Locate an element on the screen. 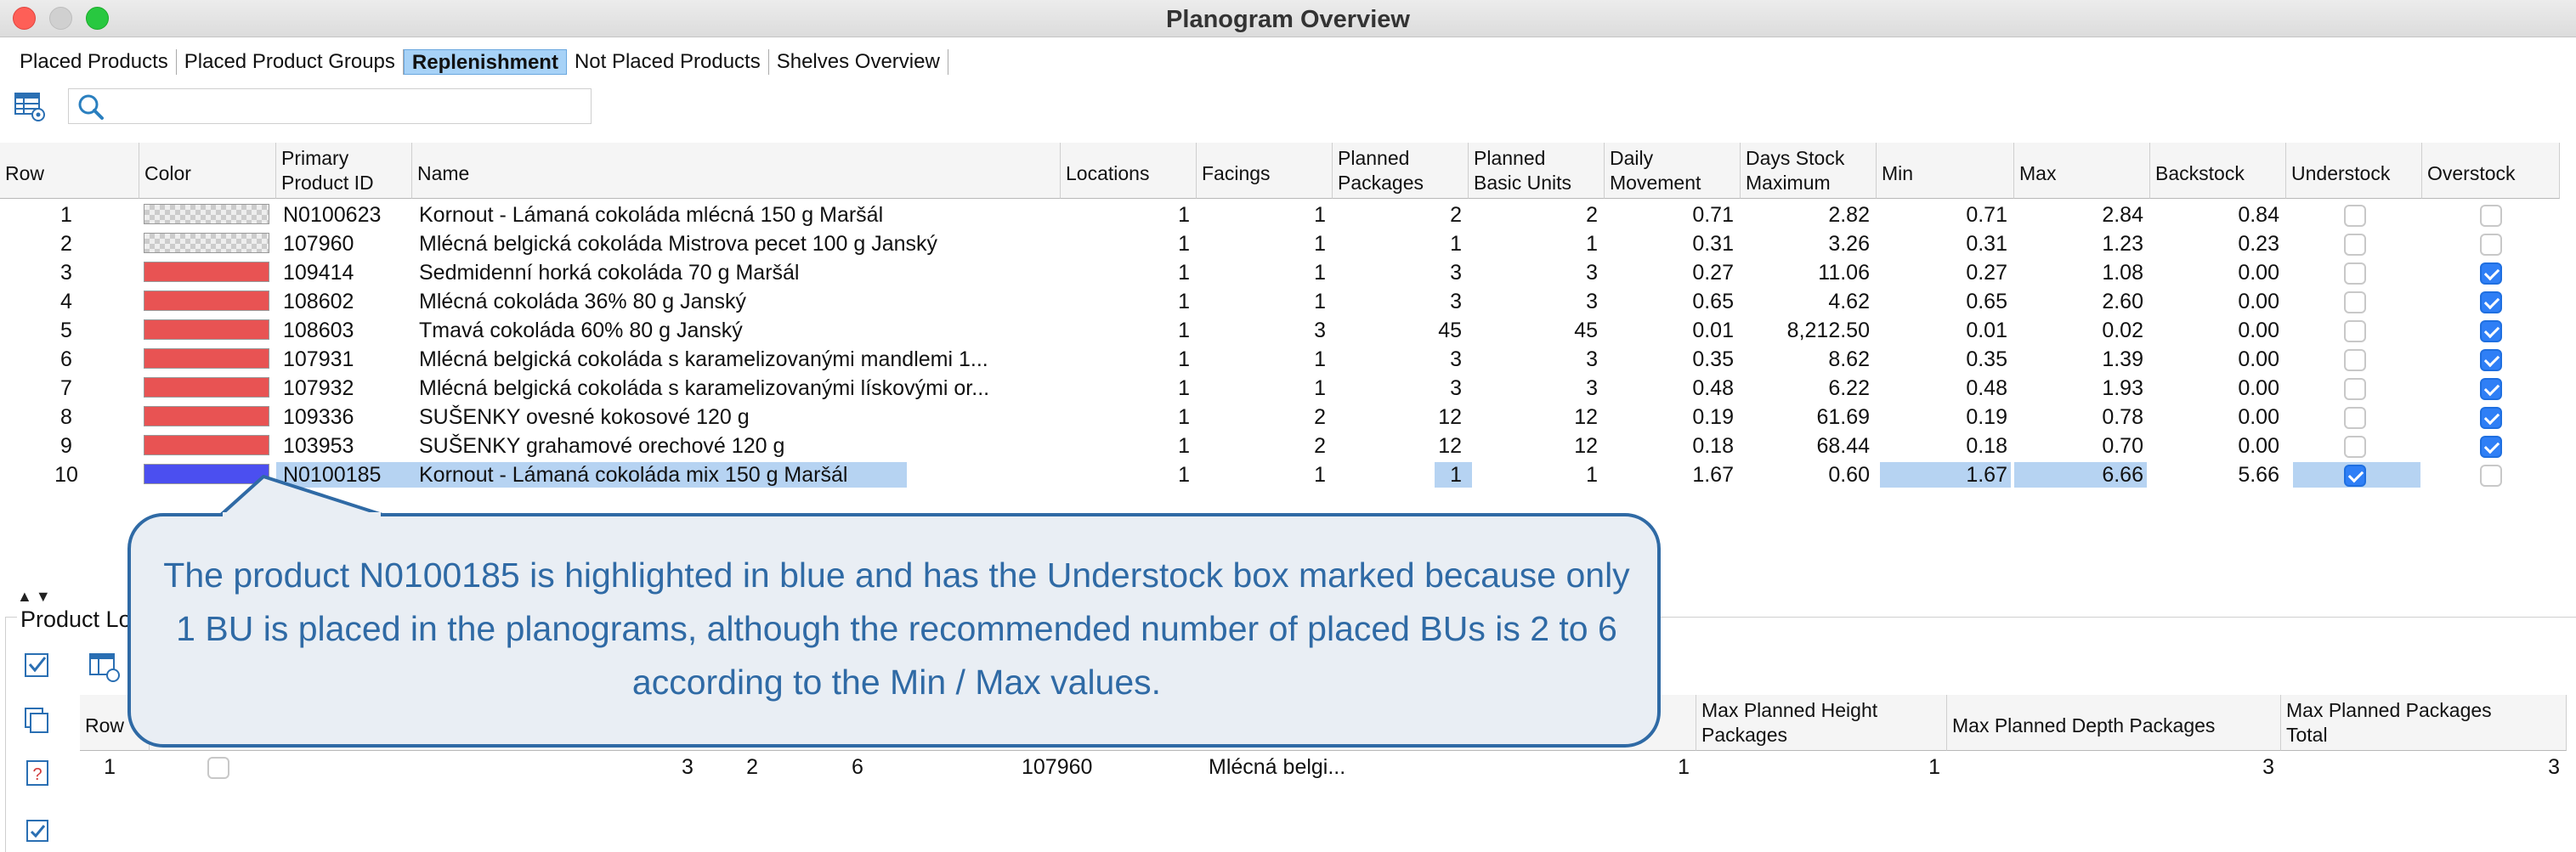 The height and width of the screenshot is (852, 2576). cell-max: 2.84 is located at coordinates (2122, 215).